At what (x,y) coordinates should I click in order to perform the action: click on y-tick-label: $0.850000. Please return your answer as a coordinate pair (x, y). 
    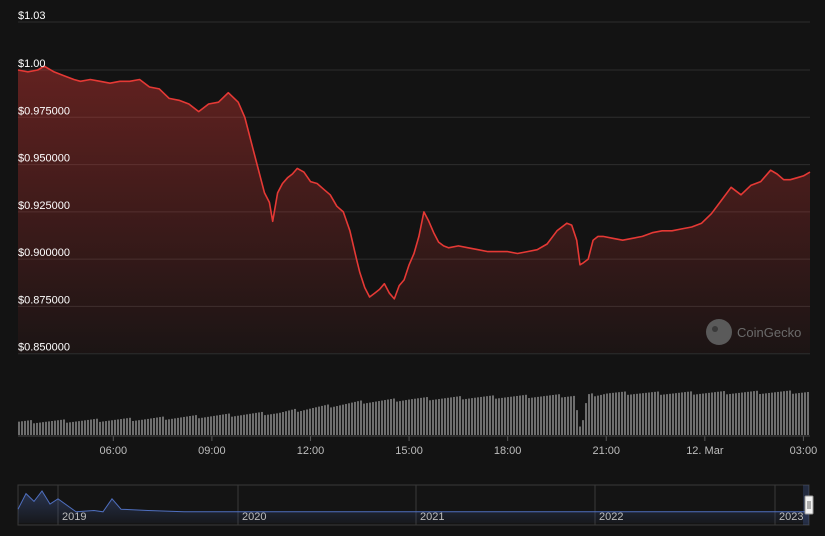
    Looking at the image, I should click on (44, 348).